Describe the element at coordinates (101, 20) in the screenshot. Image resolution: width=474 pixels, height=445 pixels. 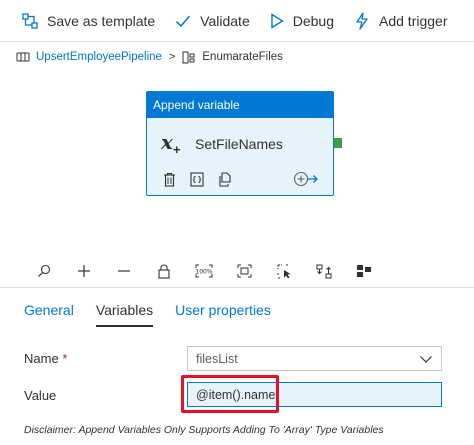
I see `save-as-template-label: Save as template` at that location.